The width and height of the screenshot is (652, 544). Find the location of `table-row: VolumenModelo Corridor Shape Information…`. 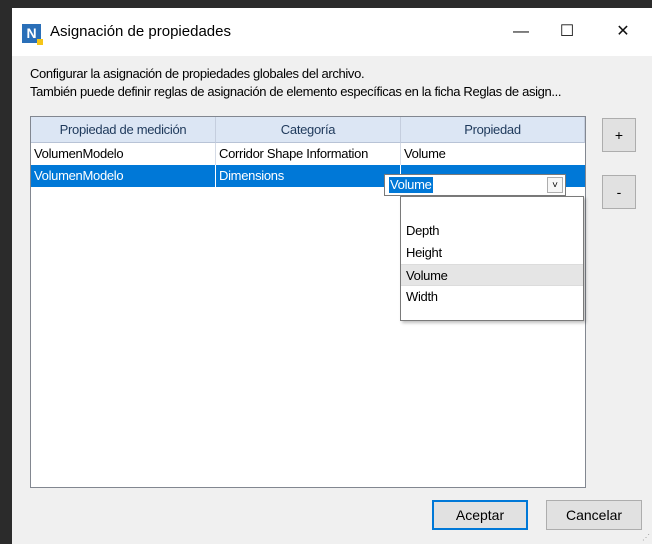

table-row: VolumenModelo Corridor Shape Information… is located at coordinates (308, 154).